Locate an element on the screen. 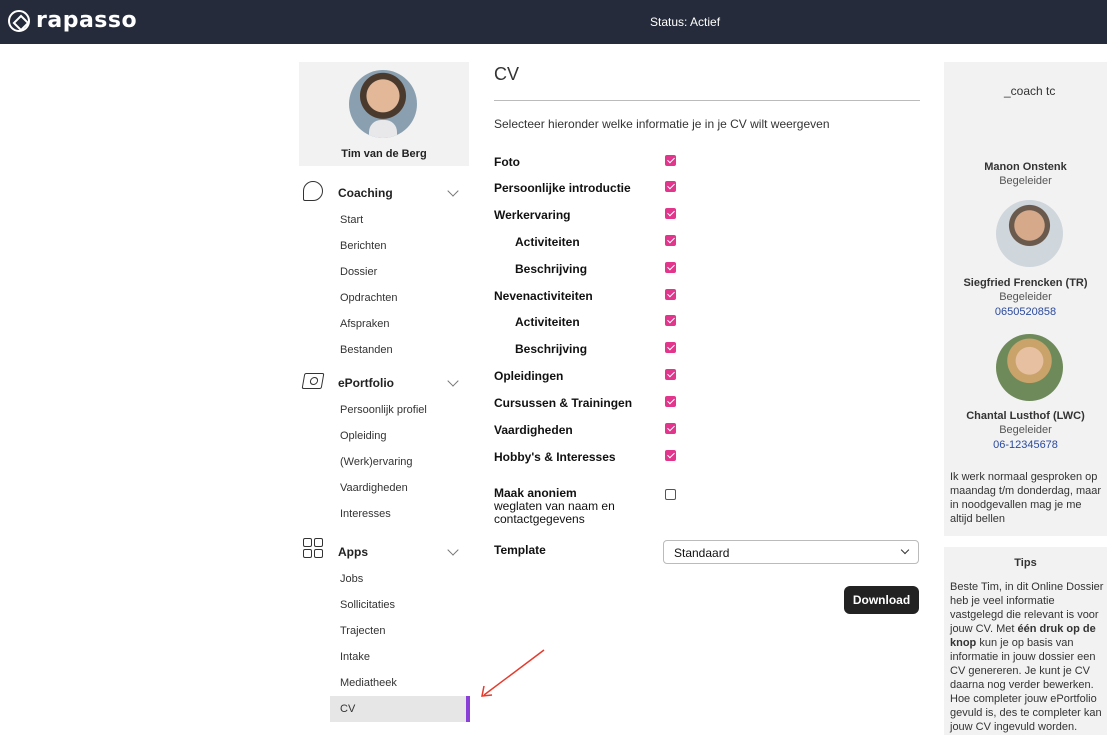 The height and width of the screenshot is (735, 1107). sidebar-section-header-coaching: Coaching is located at coordinates (384, 193).